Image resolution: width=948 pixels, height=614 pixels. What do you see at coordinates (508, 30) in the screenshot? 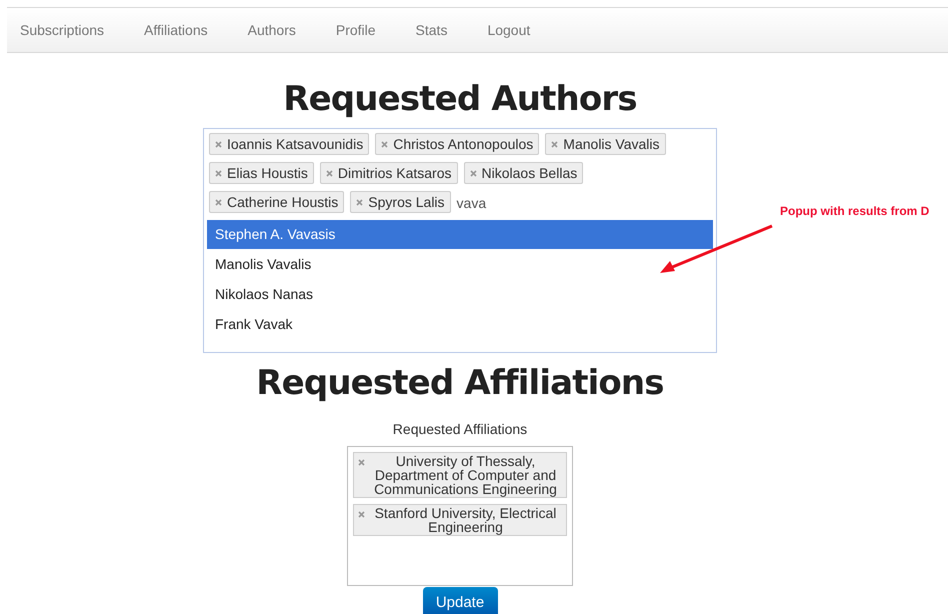
I see `nav-link: Logout` at bounding box center [508, 30].